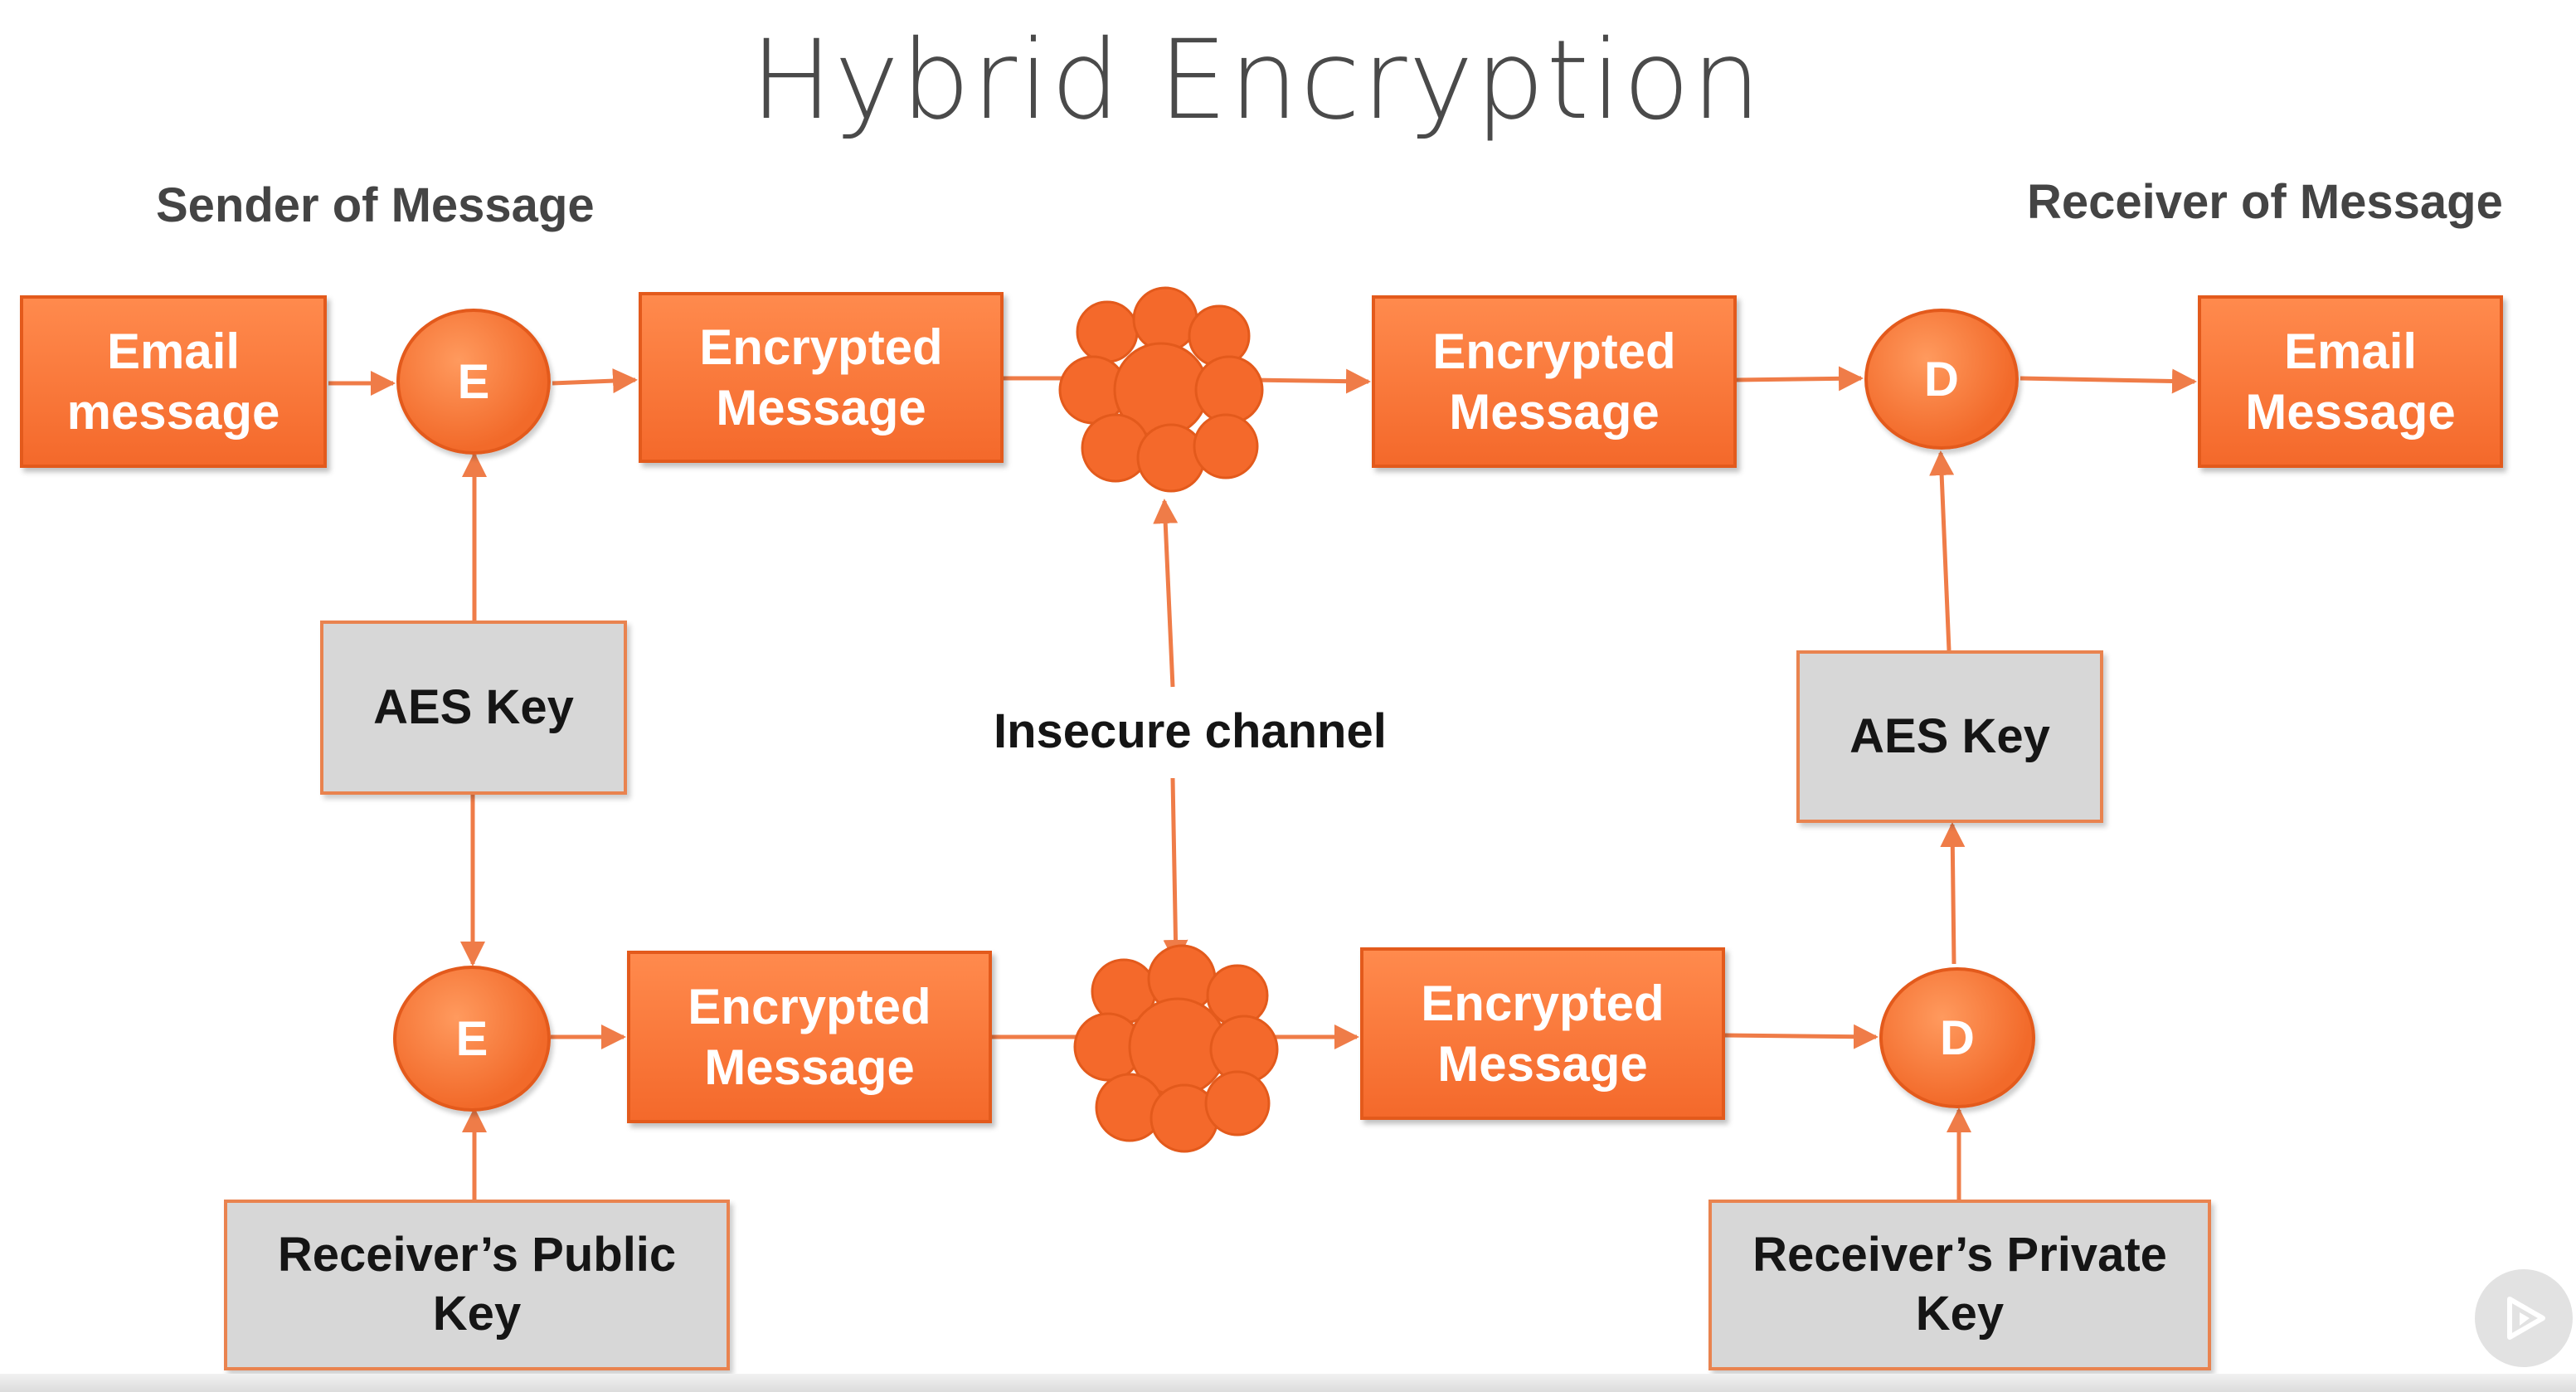 This screenshot has height=1392, width=2576. I want to click on arrow-decrypt-to-email, so click(2108, 381).